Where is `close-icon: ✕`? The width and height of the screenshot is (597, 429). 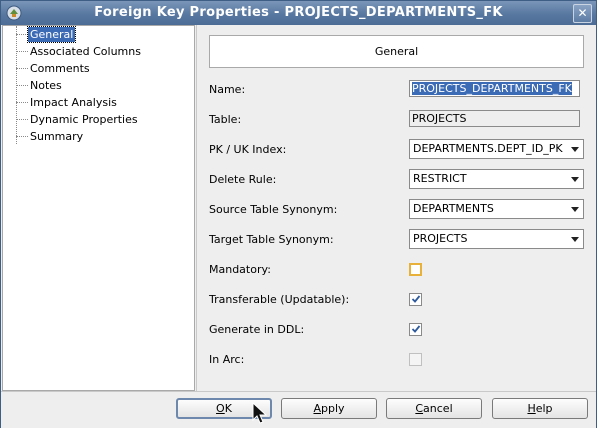
close-icon: ✕ is located at coordinates (582, 13).